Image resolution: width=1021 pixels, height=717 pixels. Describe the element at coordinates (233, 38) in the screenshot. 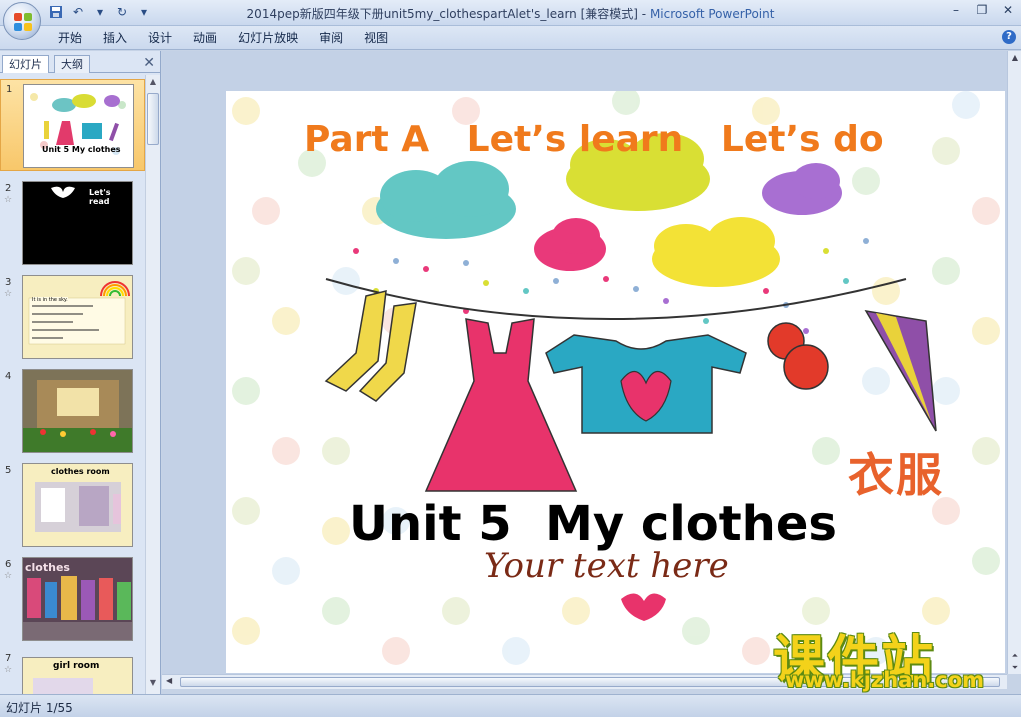

I see `ribbon-tabs: 开始 插入 设计 动画 幻灯片放映 审阅 视图` at that location.